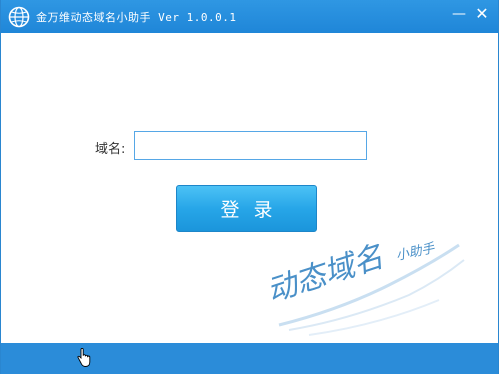 This screenshot has width=499, height=374. I want to click on minimize-button: —, so click(459, 14).